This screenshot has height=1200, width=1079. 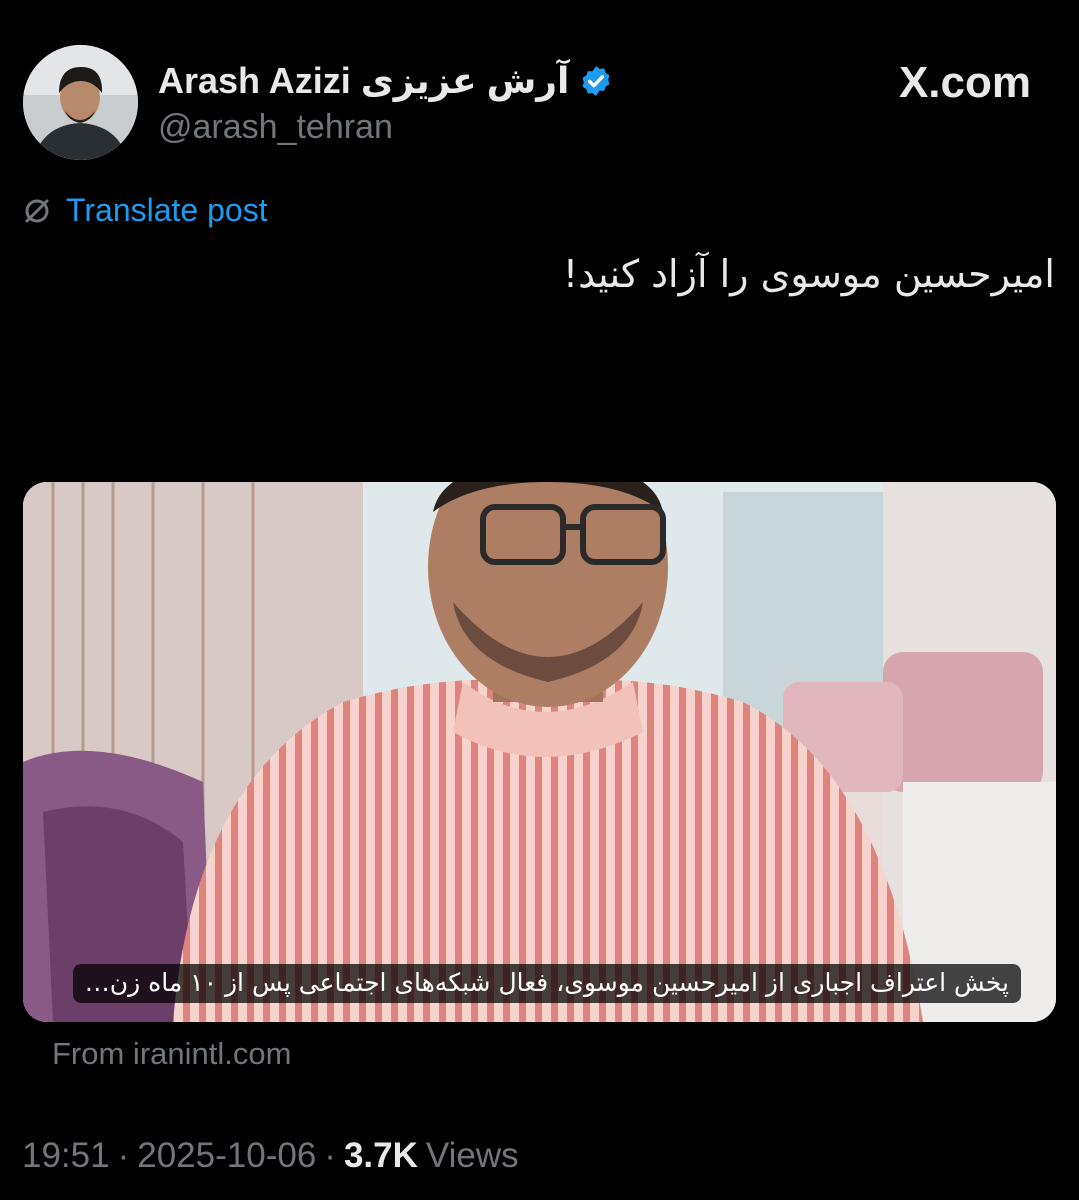 What do you see at coordinates (226, 1156) in the screenshot?
I see `post-date: 2025-10-06` at bounding box center [226, 1156].